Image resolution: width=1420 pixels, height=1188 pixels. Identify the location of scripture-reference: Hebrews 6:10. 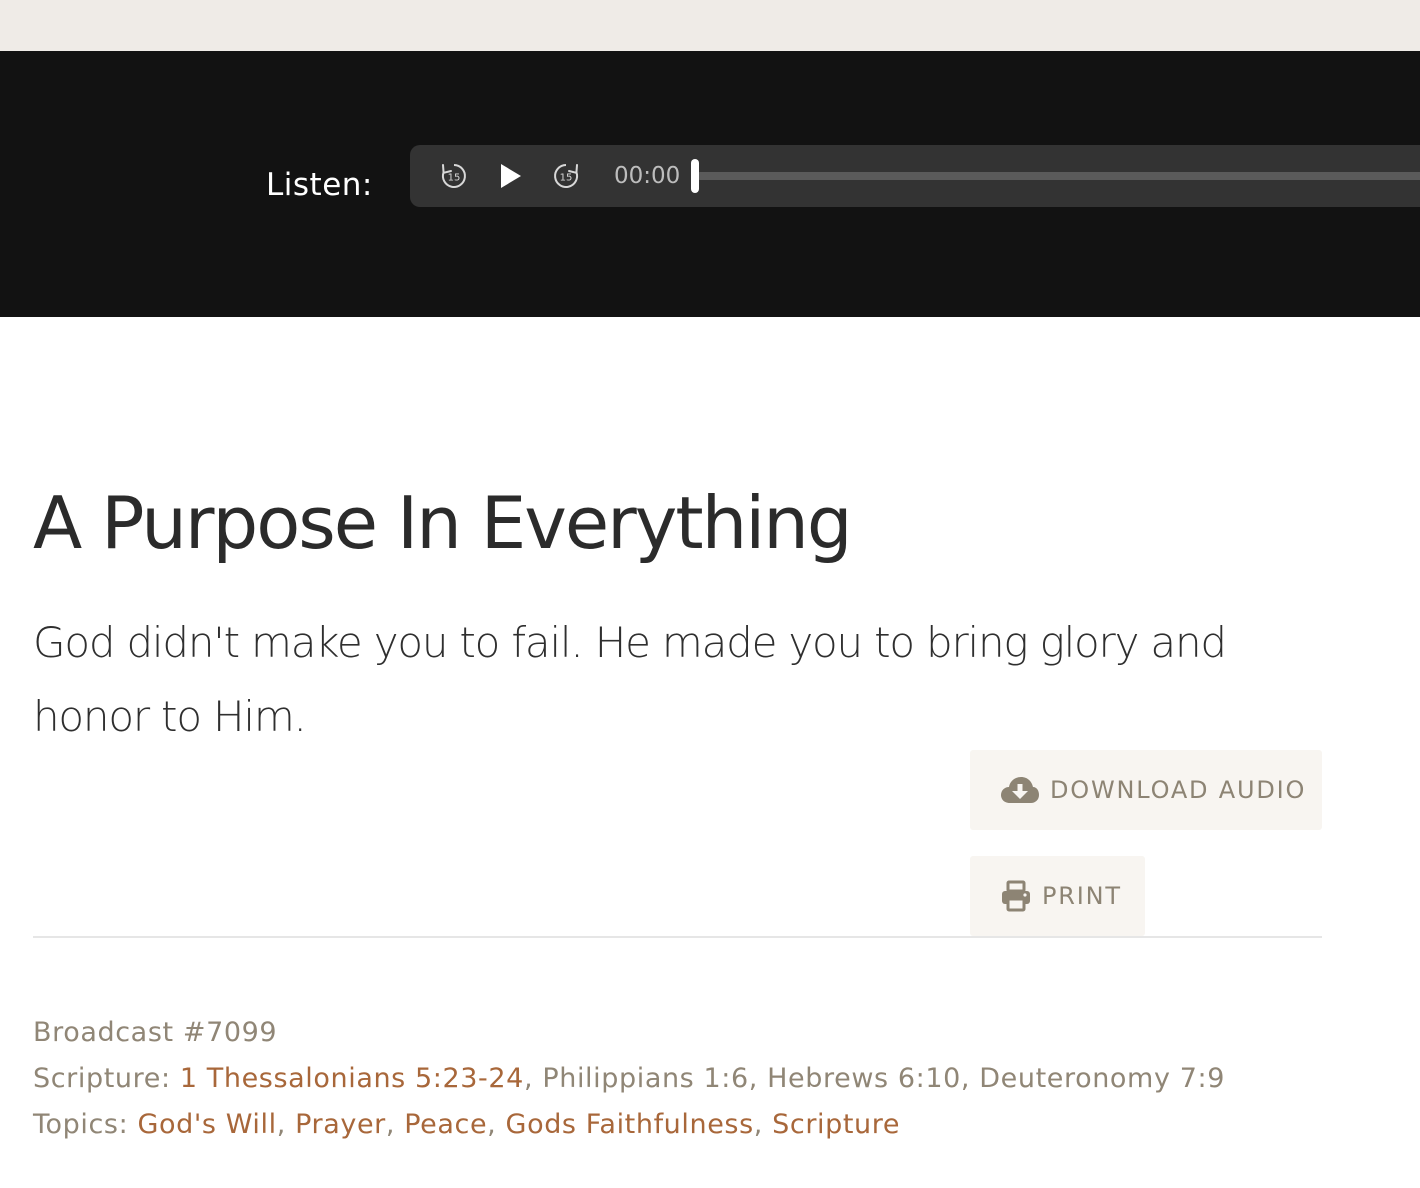
(864, 1078).